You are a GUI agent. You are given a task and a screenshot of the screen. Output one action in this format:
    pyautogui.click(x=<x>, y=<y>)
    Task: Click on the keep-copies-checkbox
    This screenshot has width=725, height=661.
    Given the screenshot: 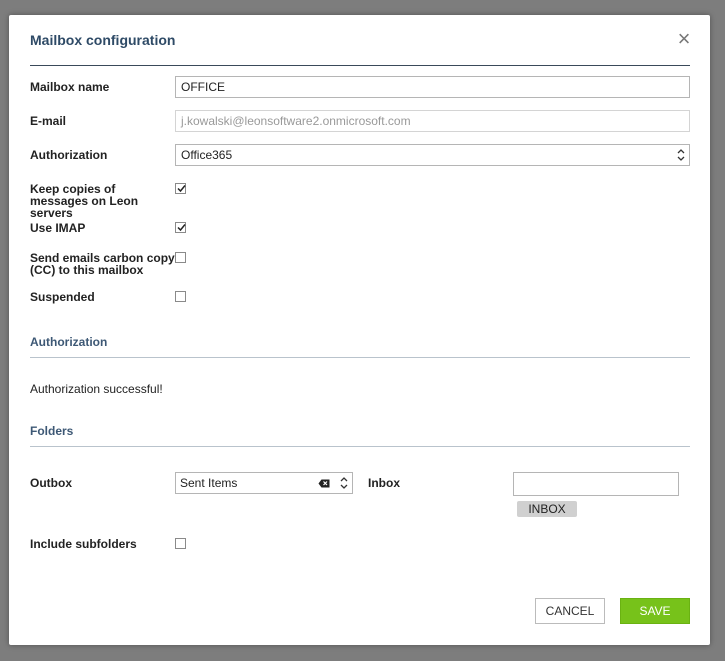 What is the action you would take?
    pyautogui.click(x=180, y=188)
    